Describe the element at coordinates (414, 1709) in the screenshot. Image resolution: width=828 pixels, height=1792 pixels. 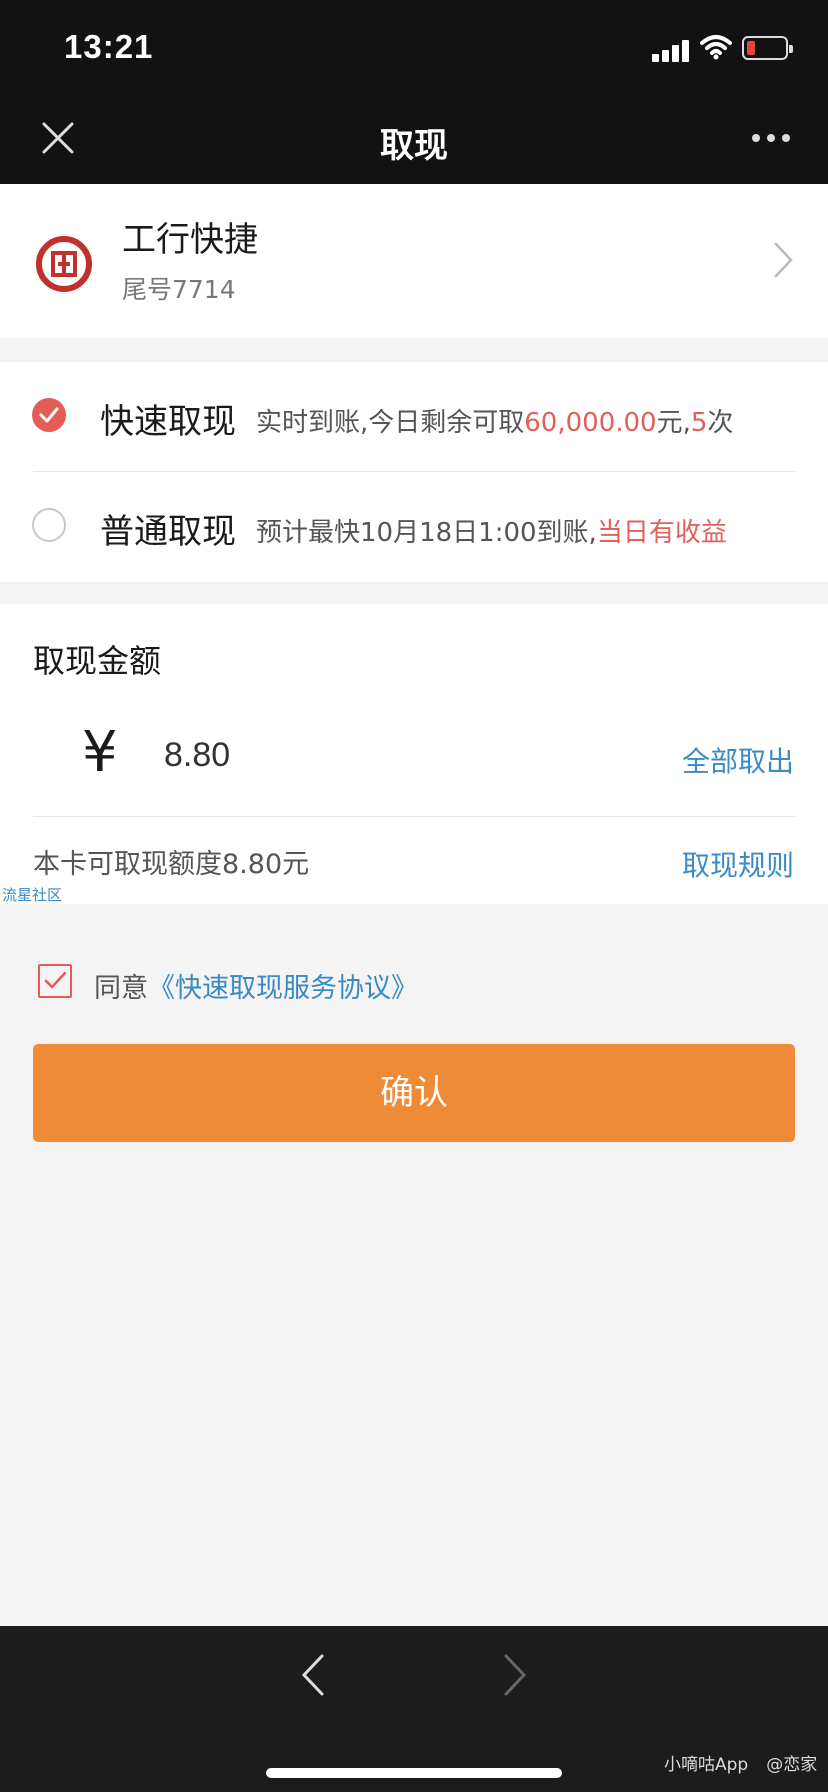
I see `bottom-toolbar: 小嘀咕App @恋家` at that location.